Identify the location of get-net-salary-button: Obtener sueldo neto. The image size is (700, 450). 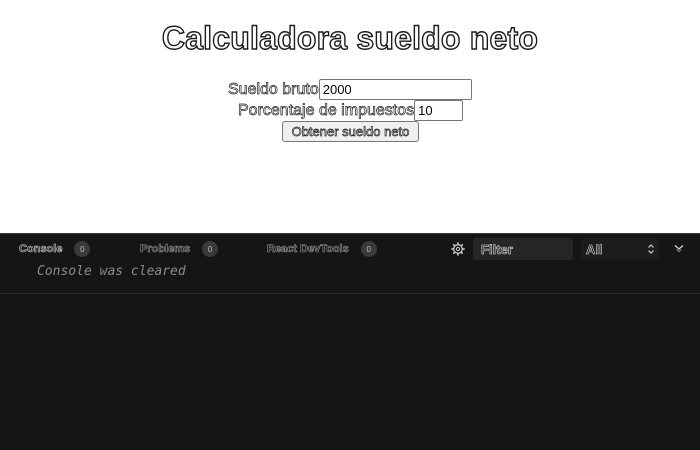
(350, 131).